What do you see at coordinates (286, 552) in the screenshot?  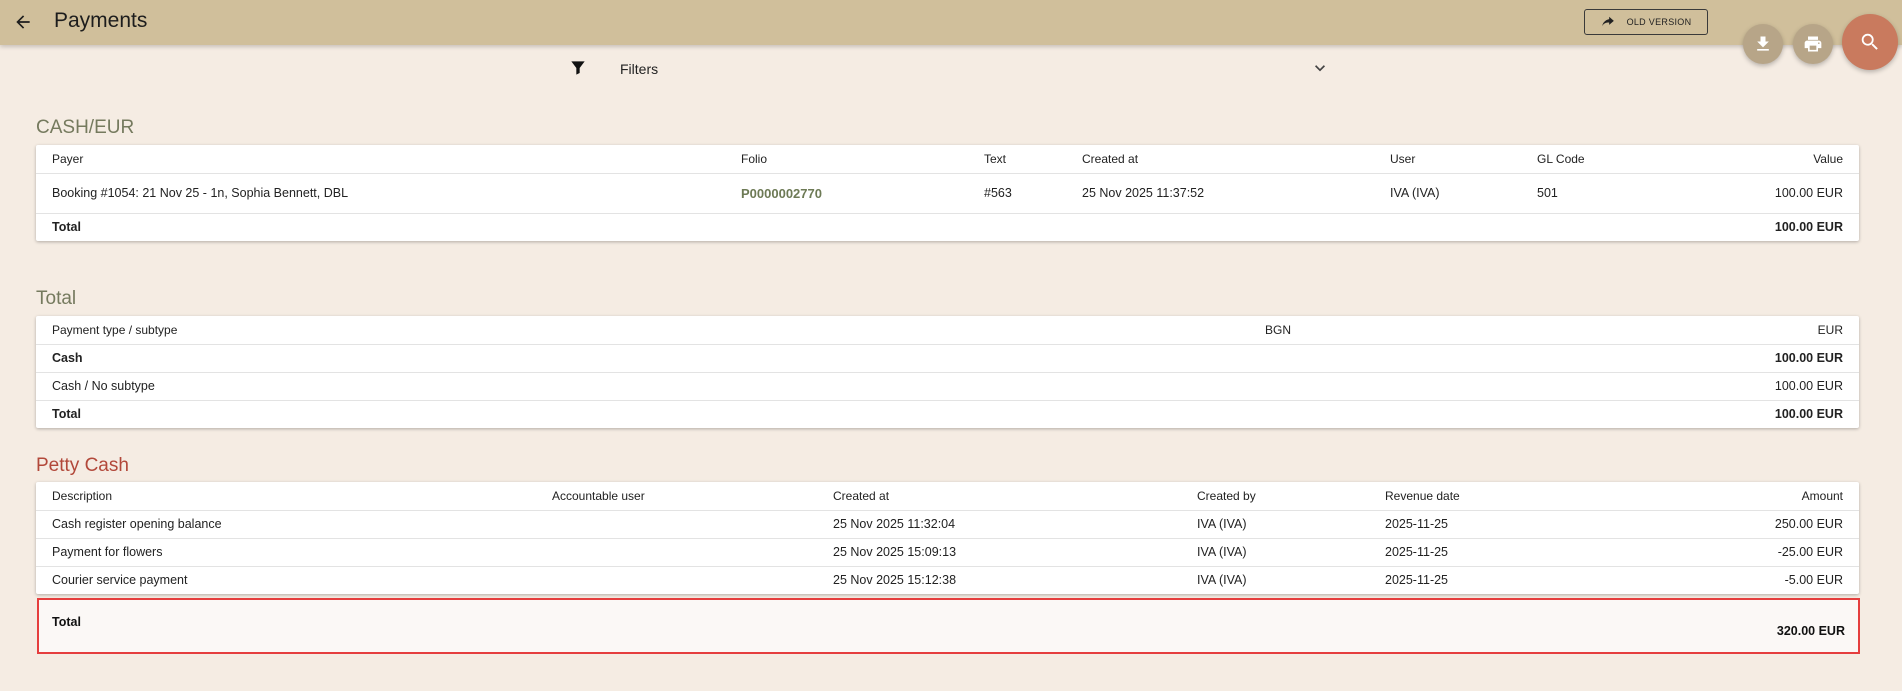 I see `description-cell: Payment for flowers` at bounding box center [286, 552].